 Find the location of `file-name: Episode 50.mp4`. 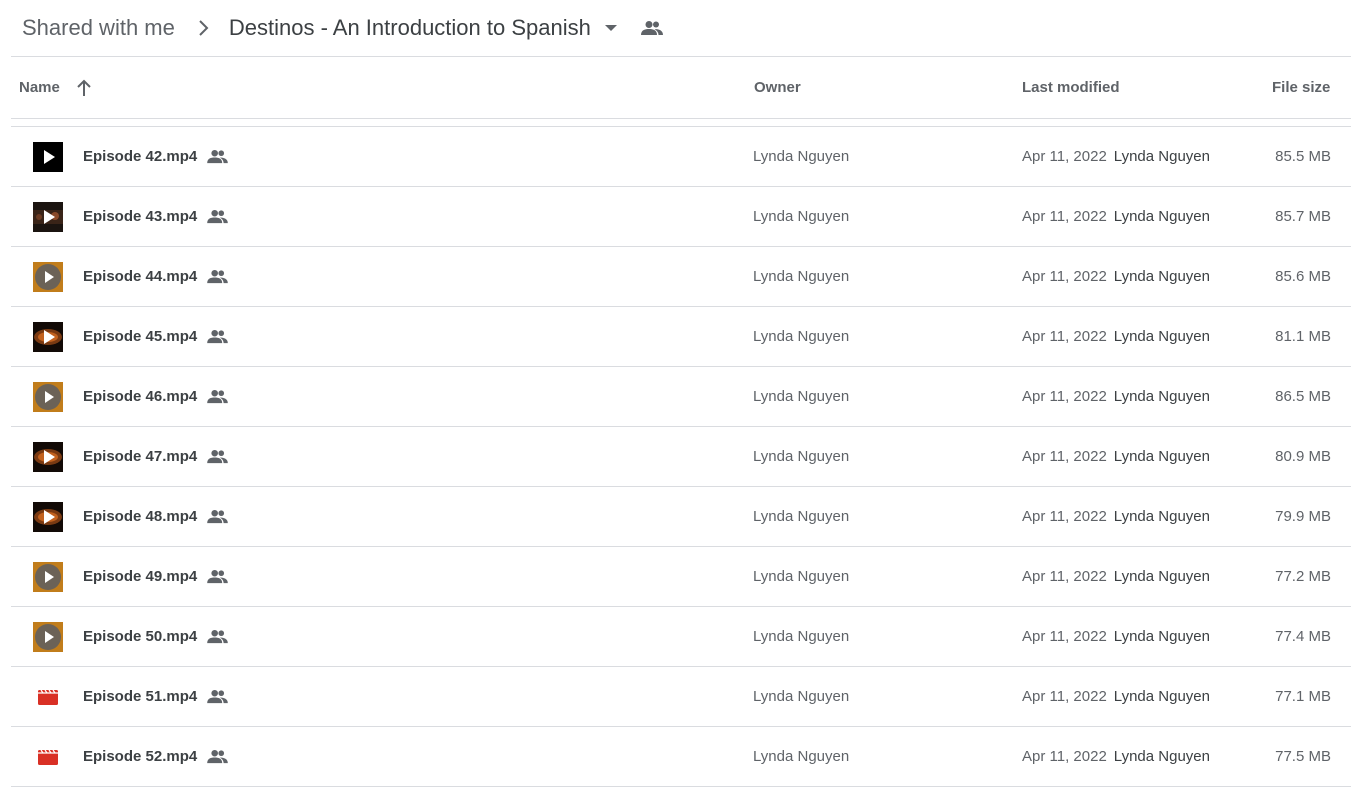

file-name: Episode 50.mp4 is located at coordinates (140, 636).